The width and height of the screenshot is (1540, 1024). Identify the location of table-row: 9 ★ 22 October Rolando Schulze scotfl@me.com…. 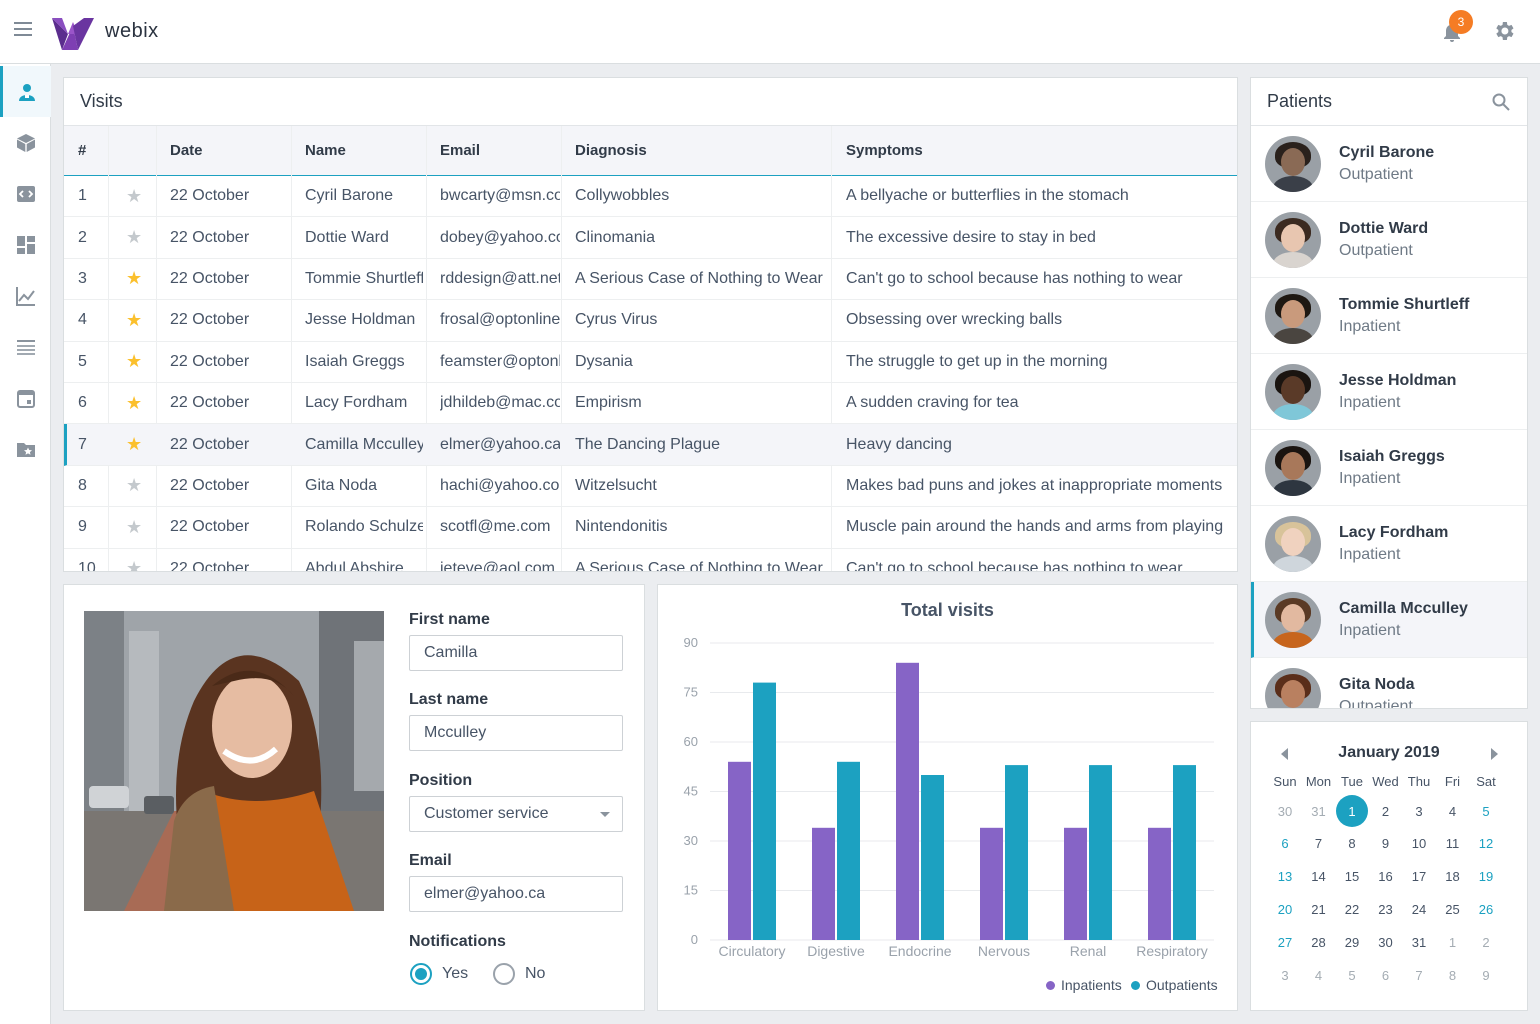
(650, 528).